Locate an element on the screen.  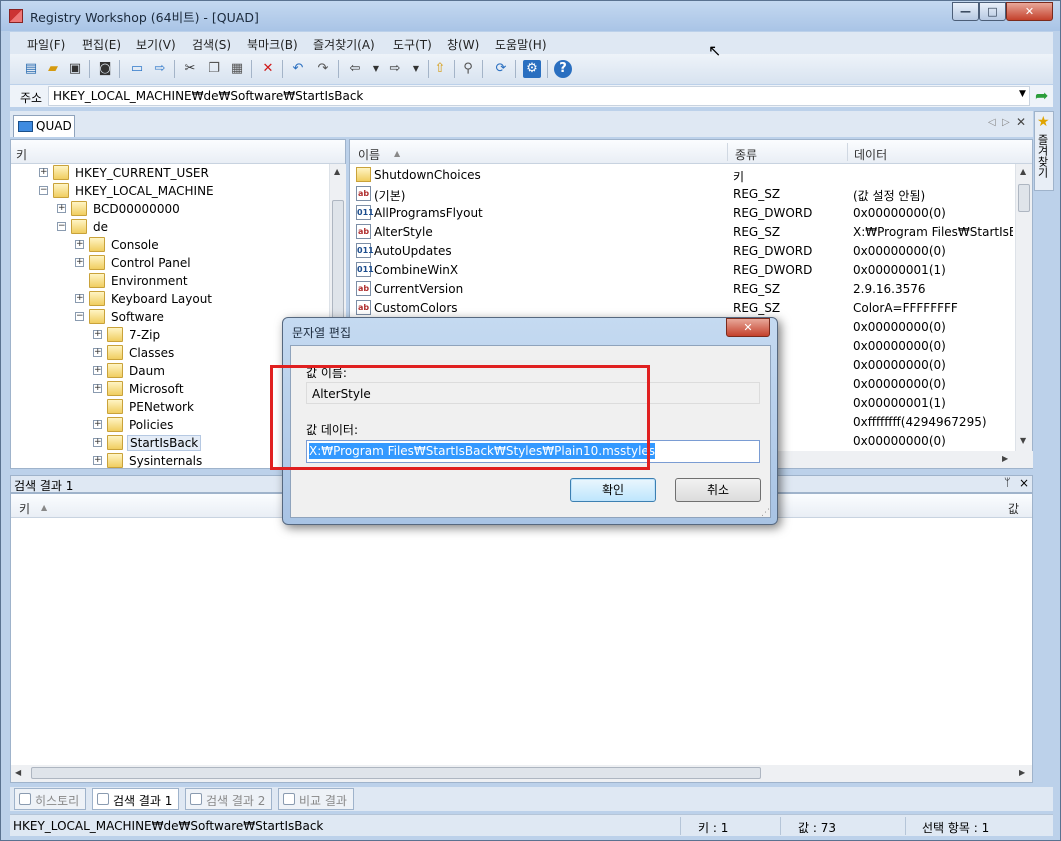
tab-compare-results: 비교 결과 is located at coordinates (316, 799).